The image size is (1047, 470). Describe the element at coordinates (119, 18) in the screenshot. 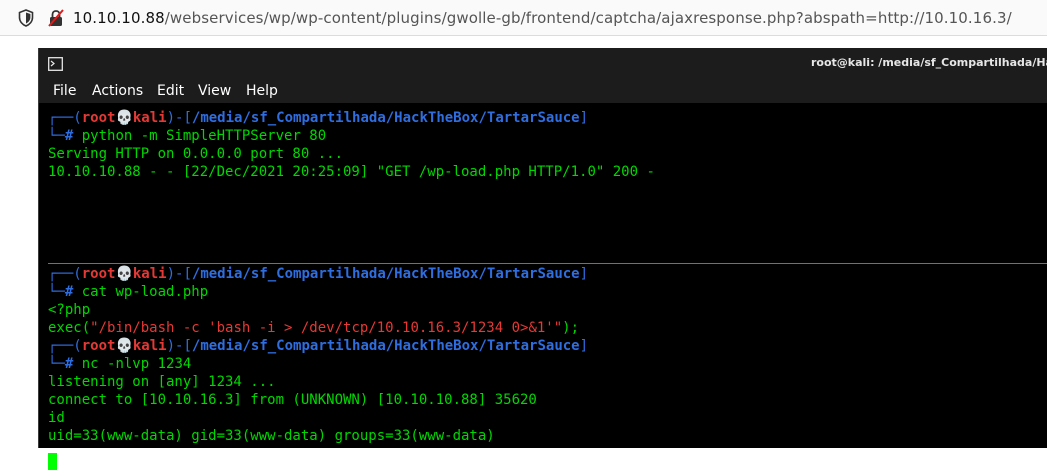

I see `url-host: 10.10.10.88` at that location.